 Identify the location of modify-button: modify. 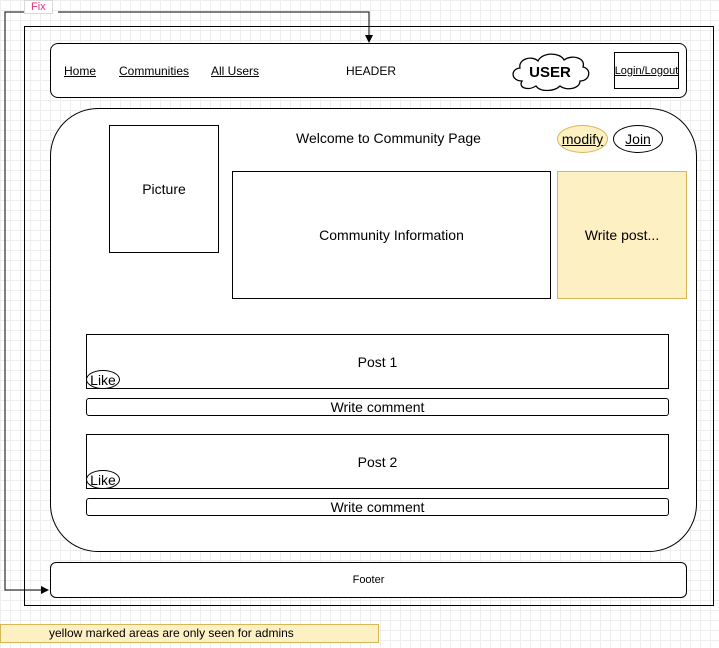
(582, 139).